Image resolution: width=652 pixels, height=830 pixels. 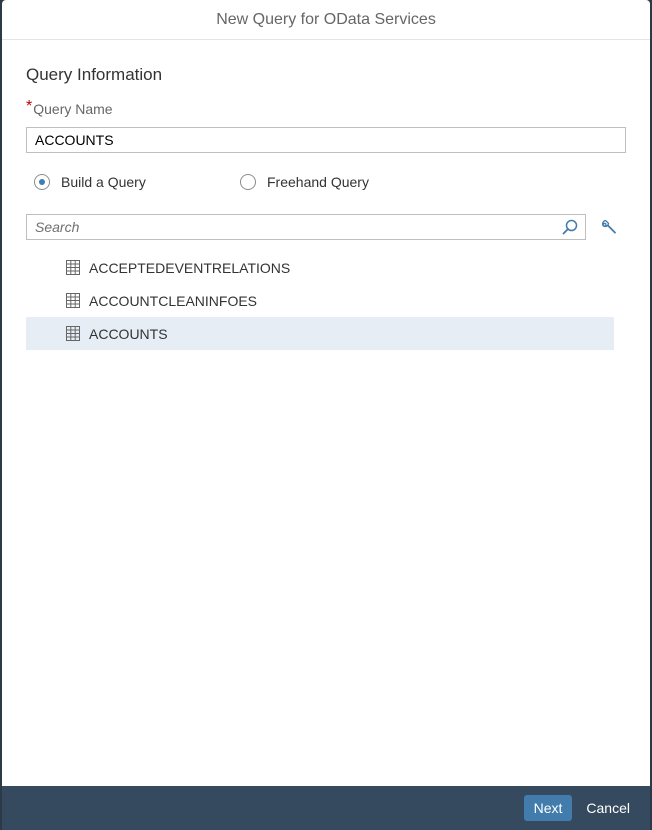 I want to click on radio-freehand-query: Freehand Query, so click(x=304, y=182).